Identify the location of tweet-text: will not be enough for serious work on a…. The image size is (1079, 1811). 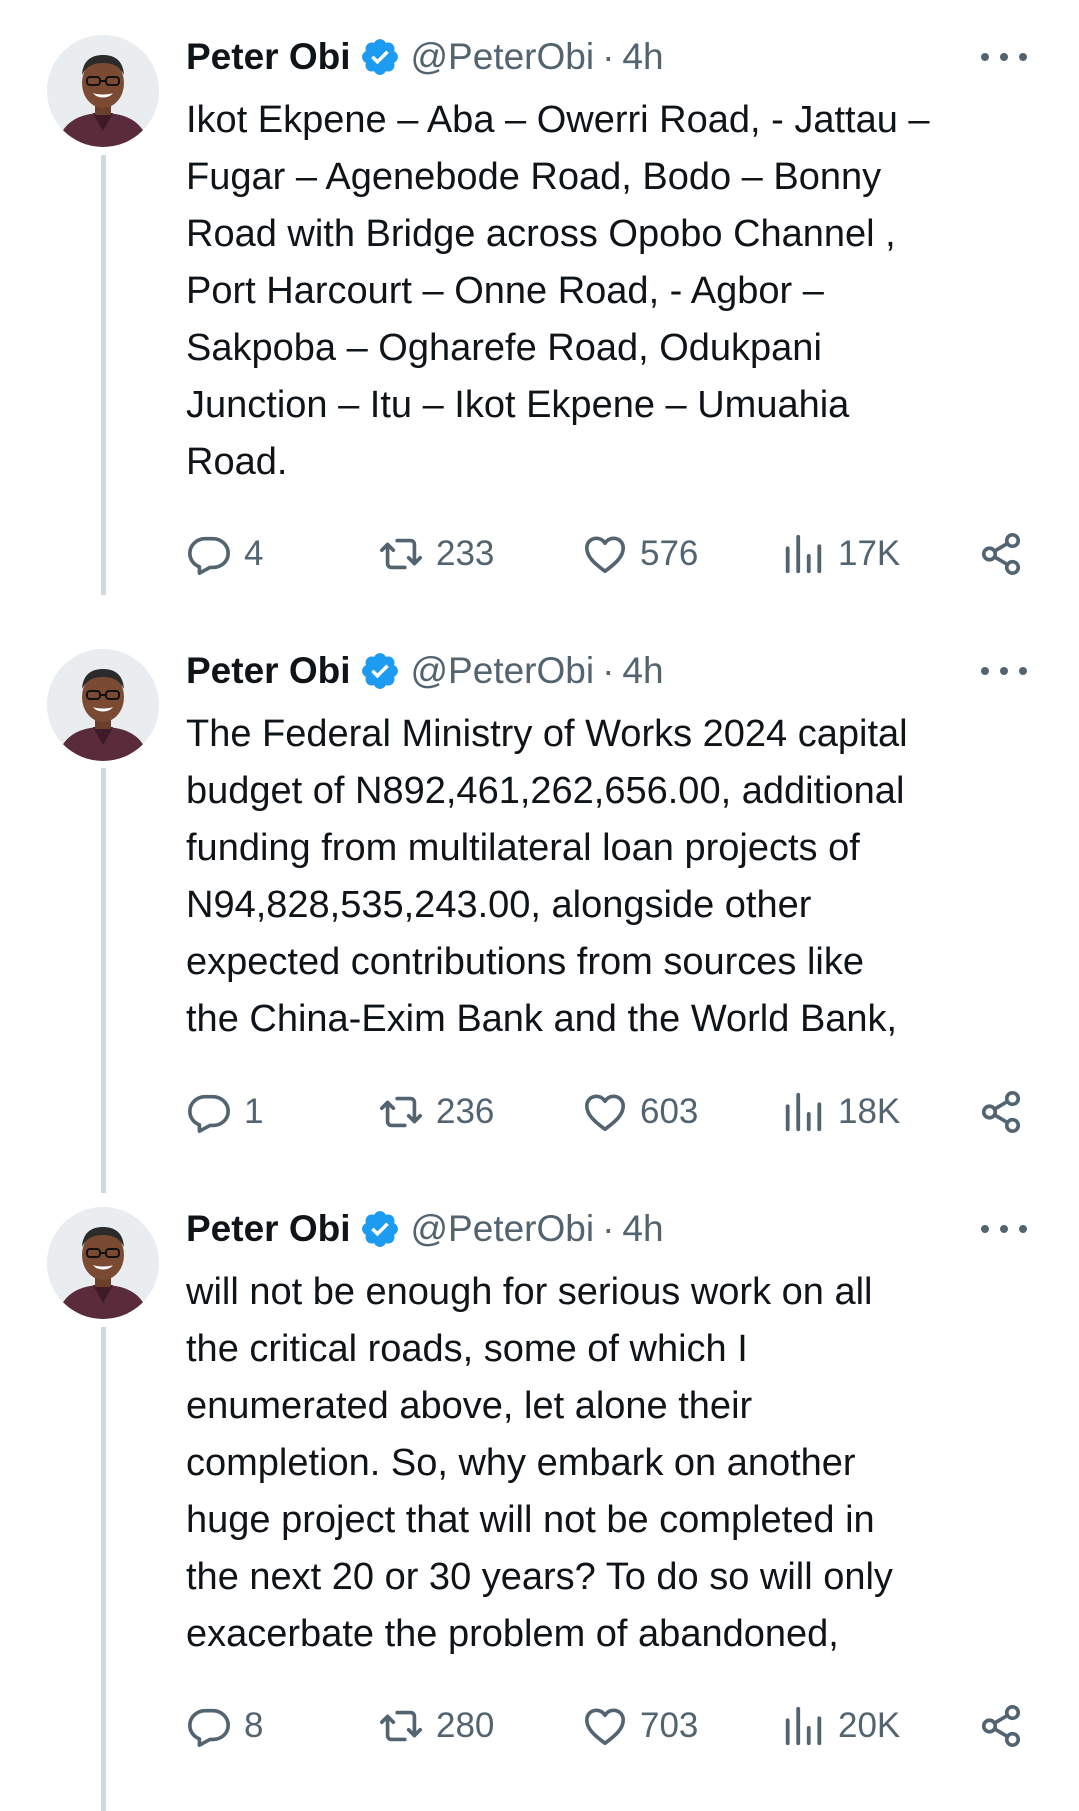
(539, 1463).